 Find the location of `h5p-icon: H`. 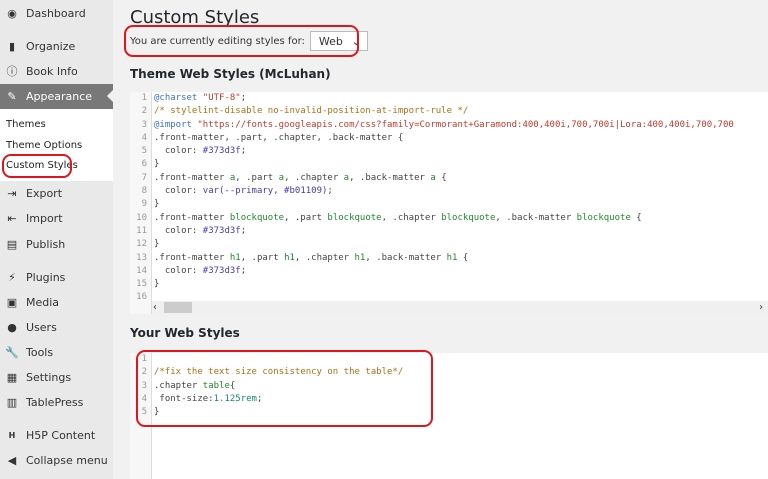

h5p-icon: H is located at coordinates (12, 435).